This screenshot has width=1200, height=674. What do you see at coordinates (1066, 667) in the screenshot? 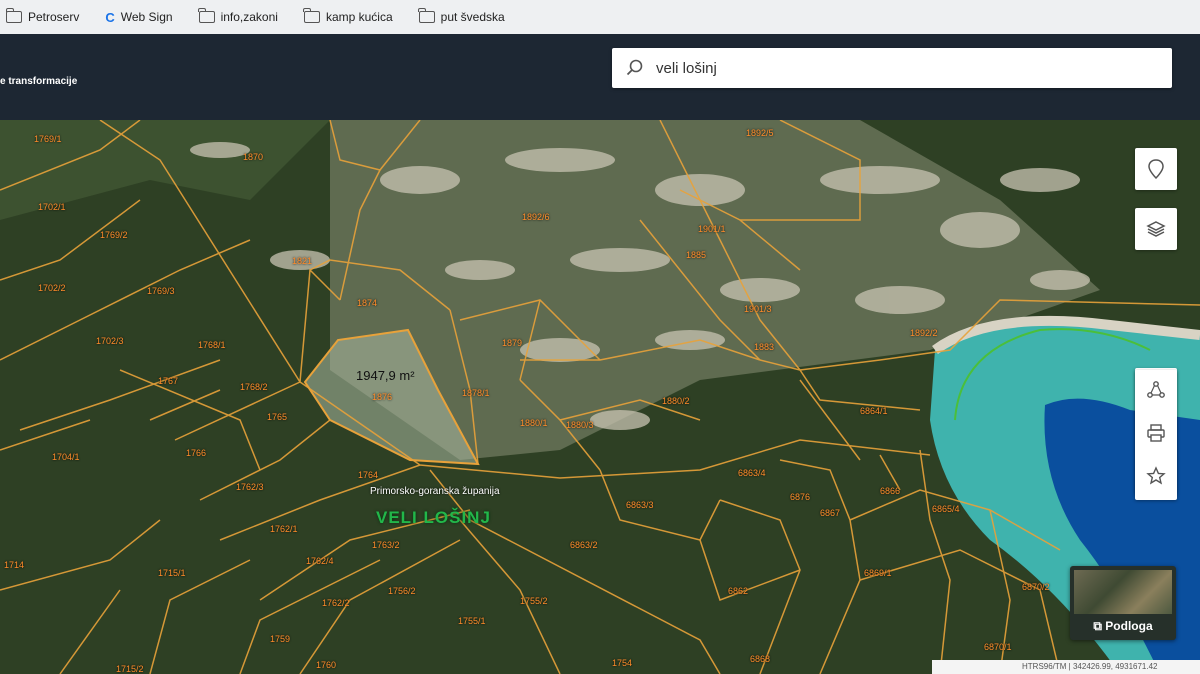
I see `coordinates-readout: HTRS96/TM | 342426.99, 4931671.42` at bounding box center [1066, 667].